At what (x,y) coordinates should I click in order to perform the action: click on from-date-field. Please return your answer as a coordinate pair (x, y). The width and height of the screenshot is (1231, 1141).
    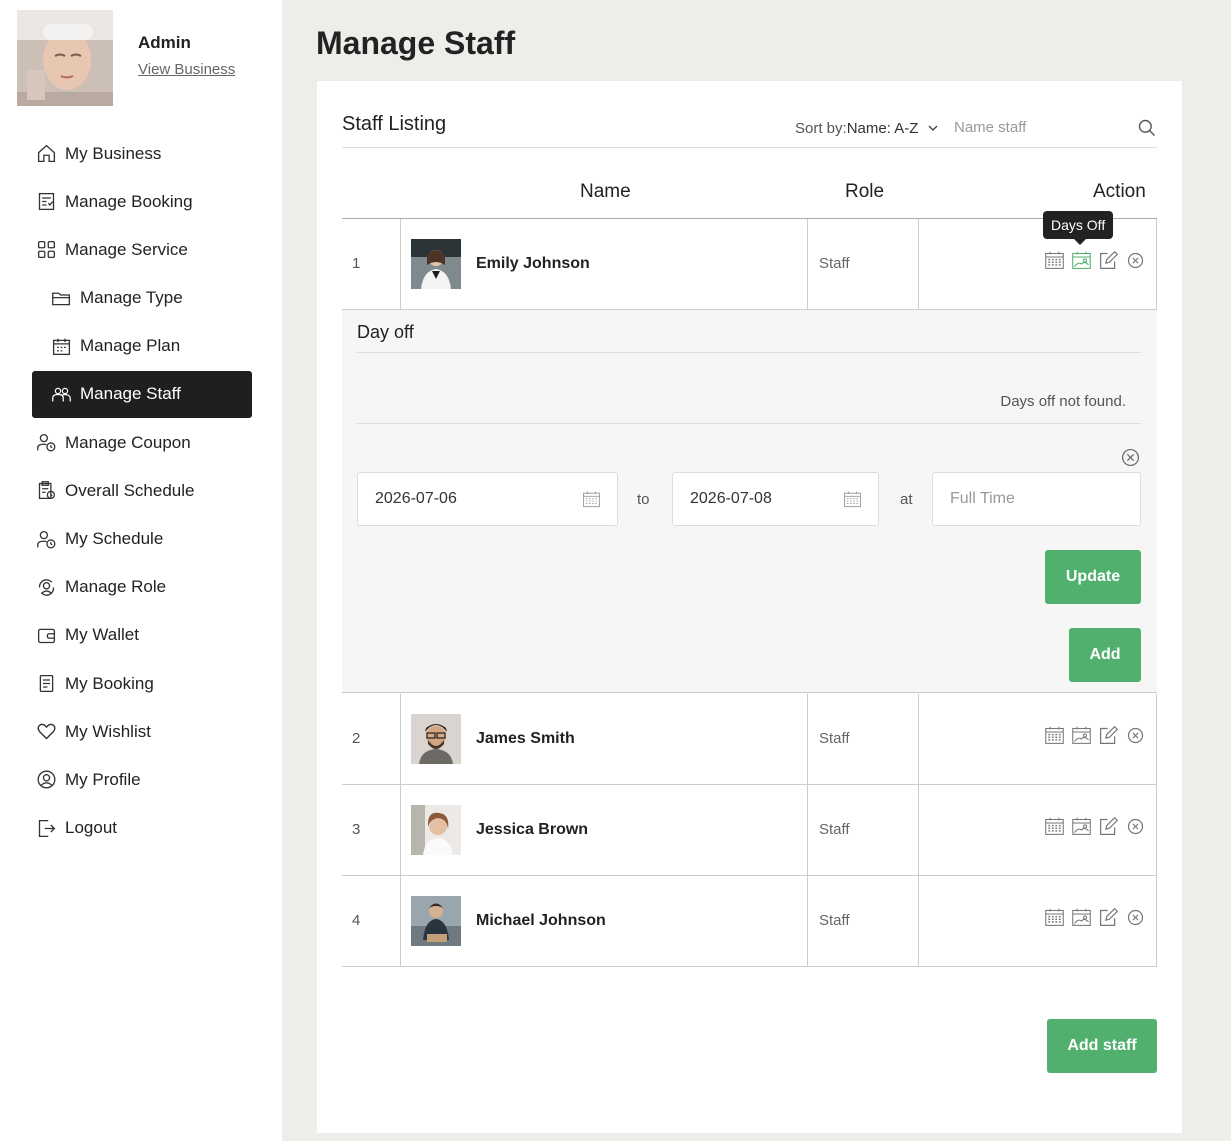
    Looking at the image, I should click on (487, 499).